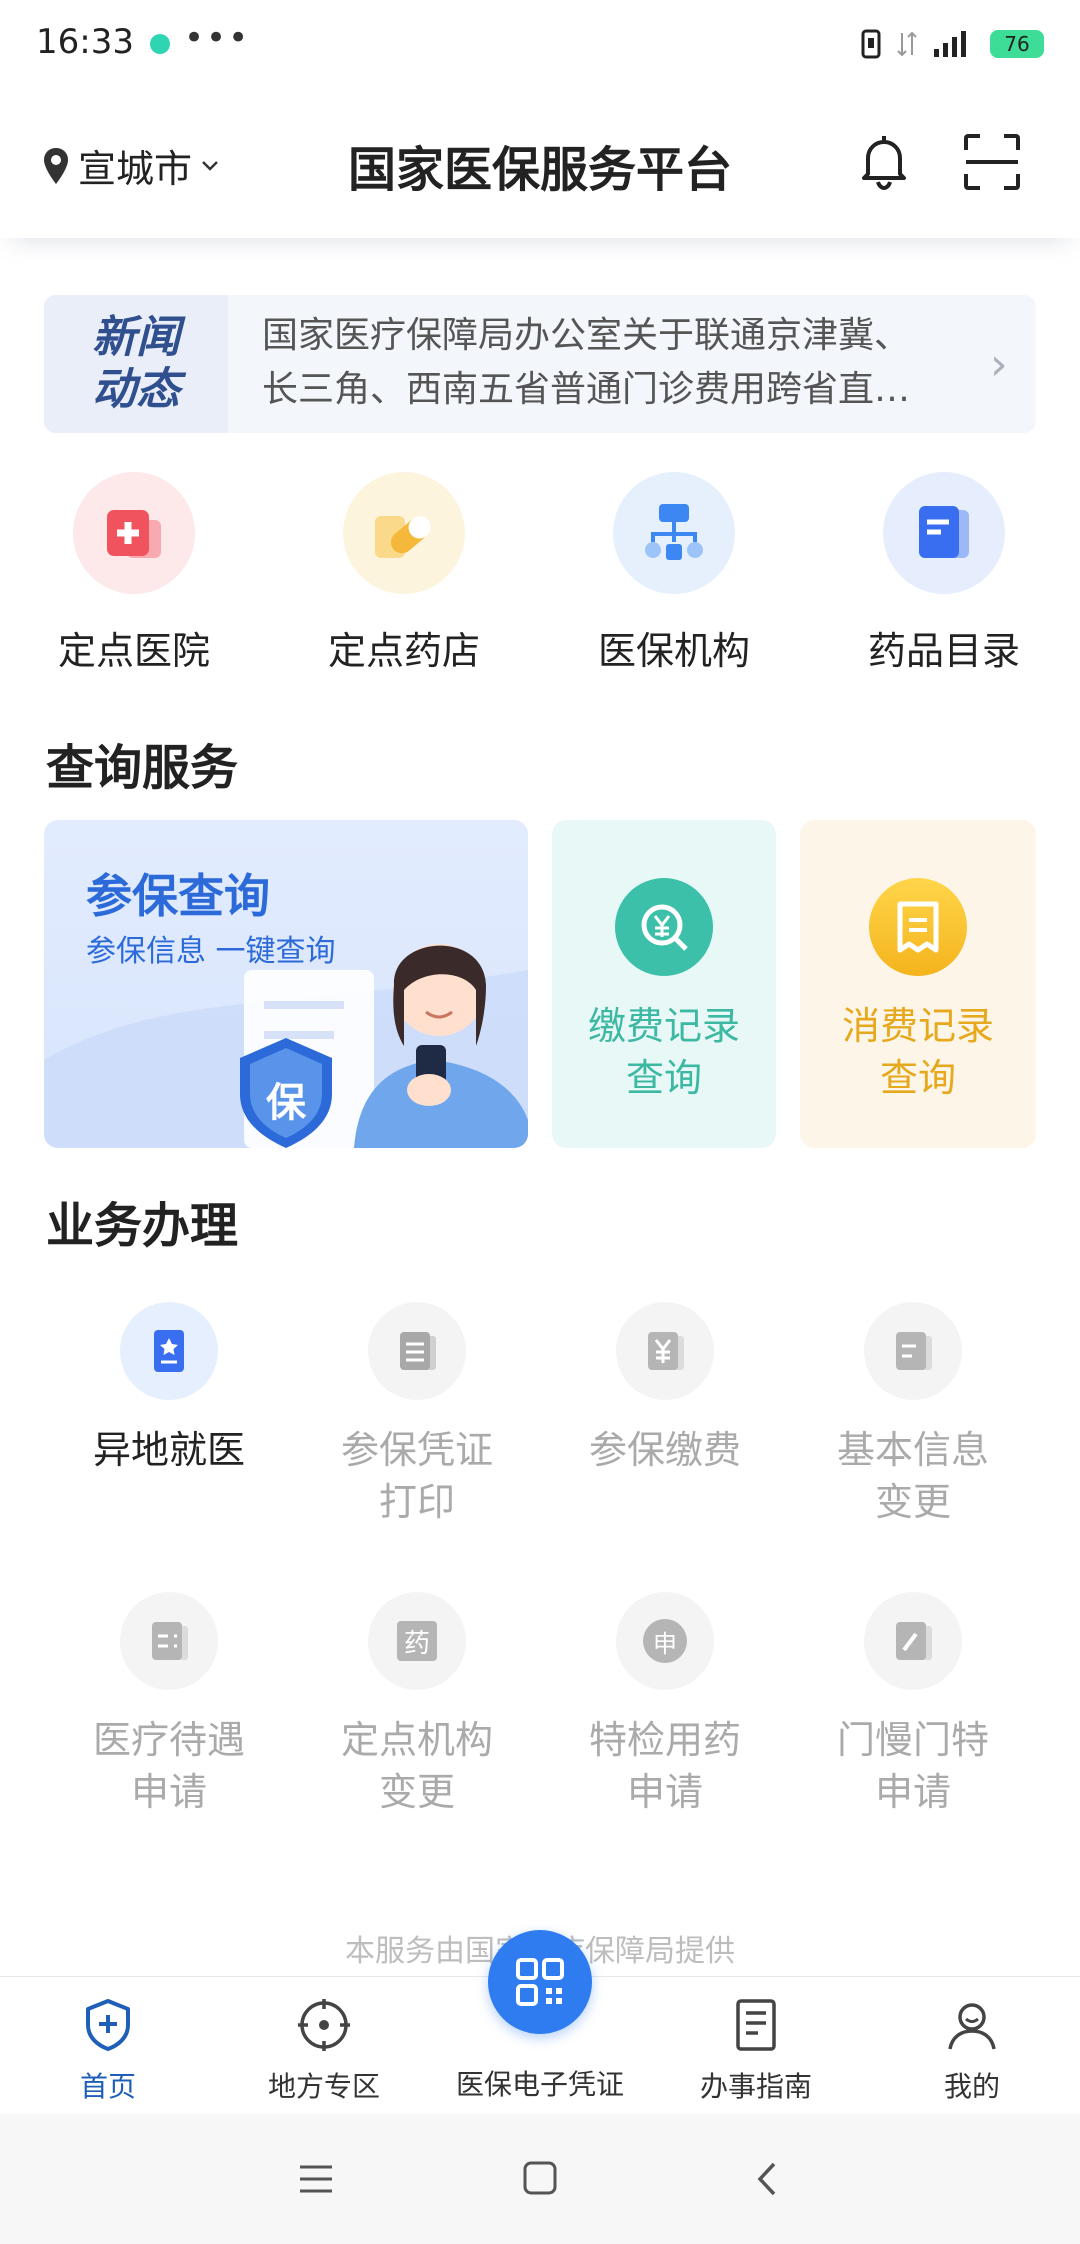 This screenshot has width=1080, height=2244. I want to click on biz-label-2: 打印, so click(416, 1502).